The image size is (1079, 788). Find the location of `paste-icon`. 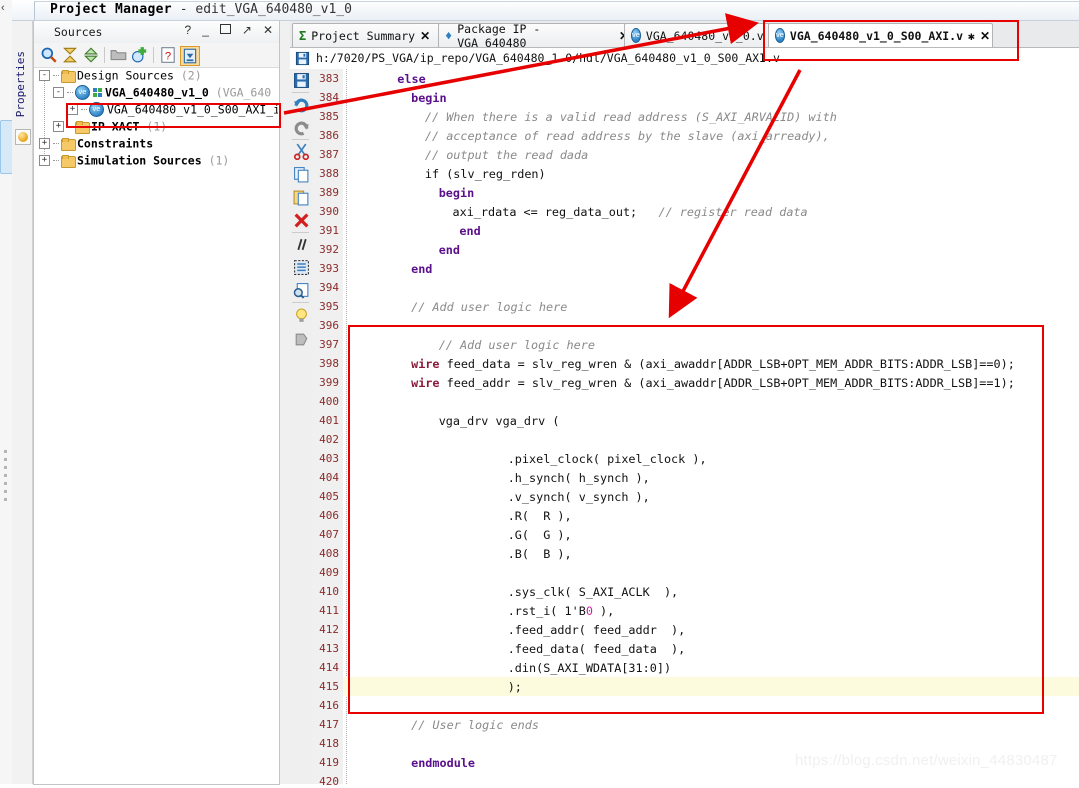

paste-icon is located at coordinates (301, 197).